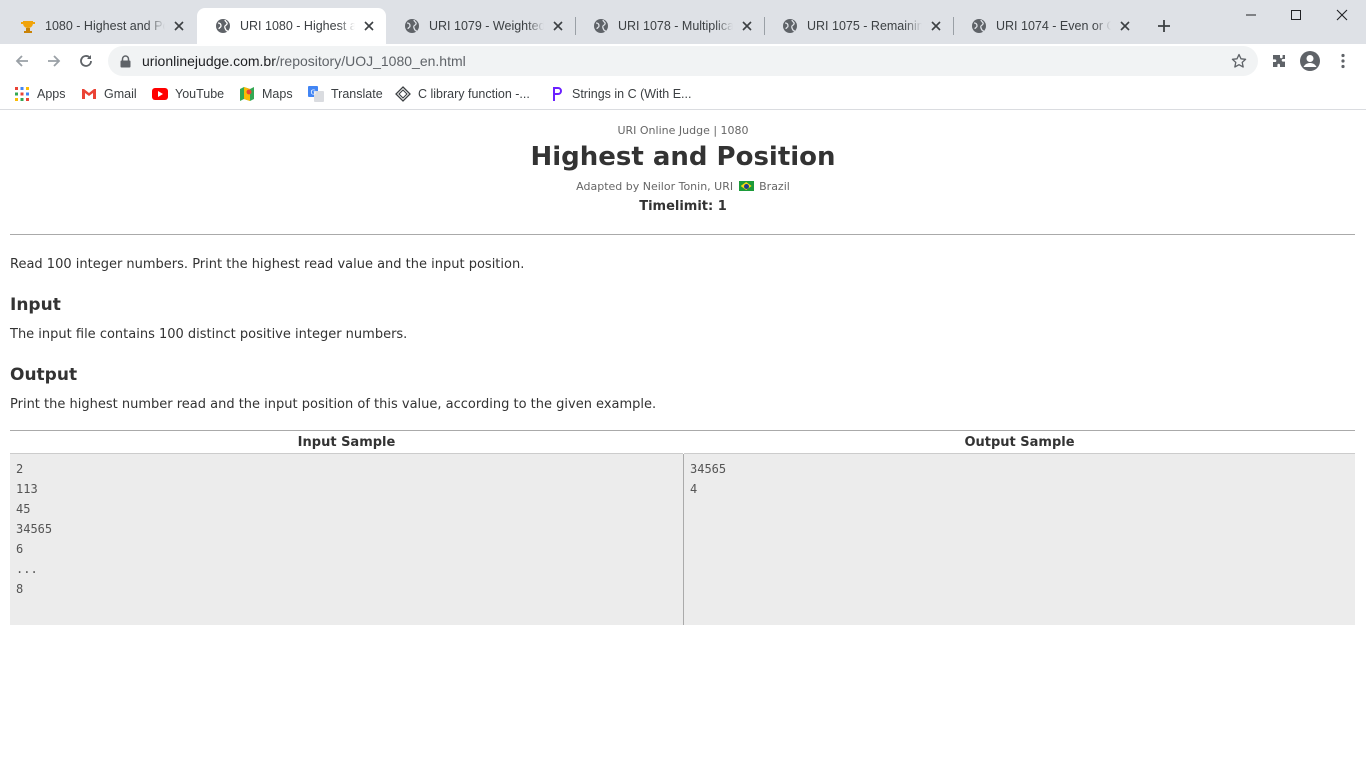 Image resolution: width=1366 pixels, height=768 pixels. What do you see at coordinates (298, 26) in the screenshot?
I see `tab-title: URI 1080 - Highest and` at bounding box center [298, 26].